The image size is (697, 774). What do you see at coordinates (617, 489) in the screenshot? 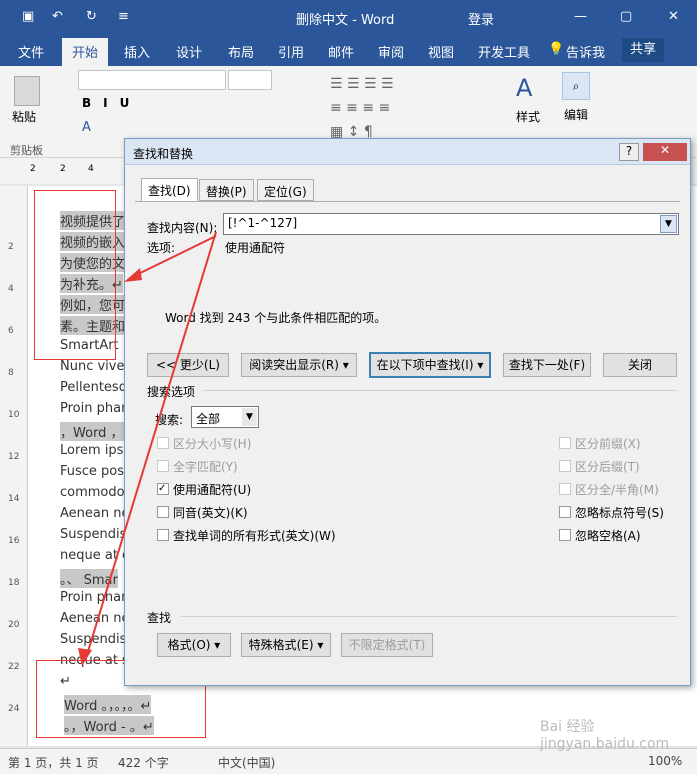
I see `option-label: 区分全/半角(M)` at bounding box center [617, 489].